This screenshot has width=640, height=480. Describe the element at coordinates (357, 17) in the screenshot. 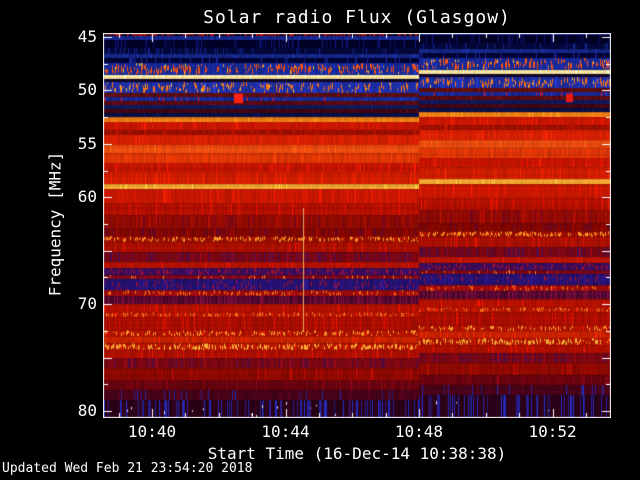

I see `chart-title: Solar radio Flux (Glasgow)` at that location.